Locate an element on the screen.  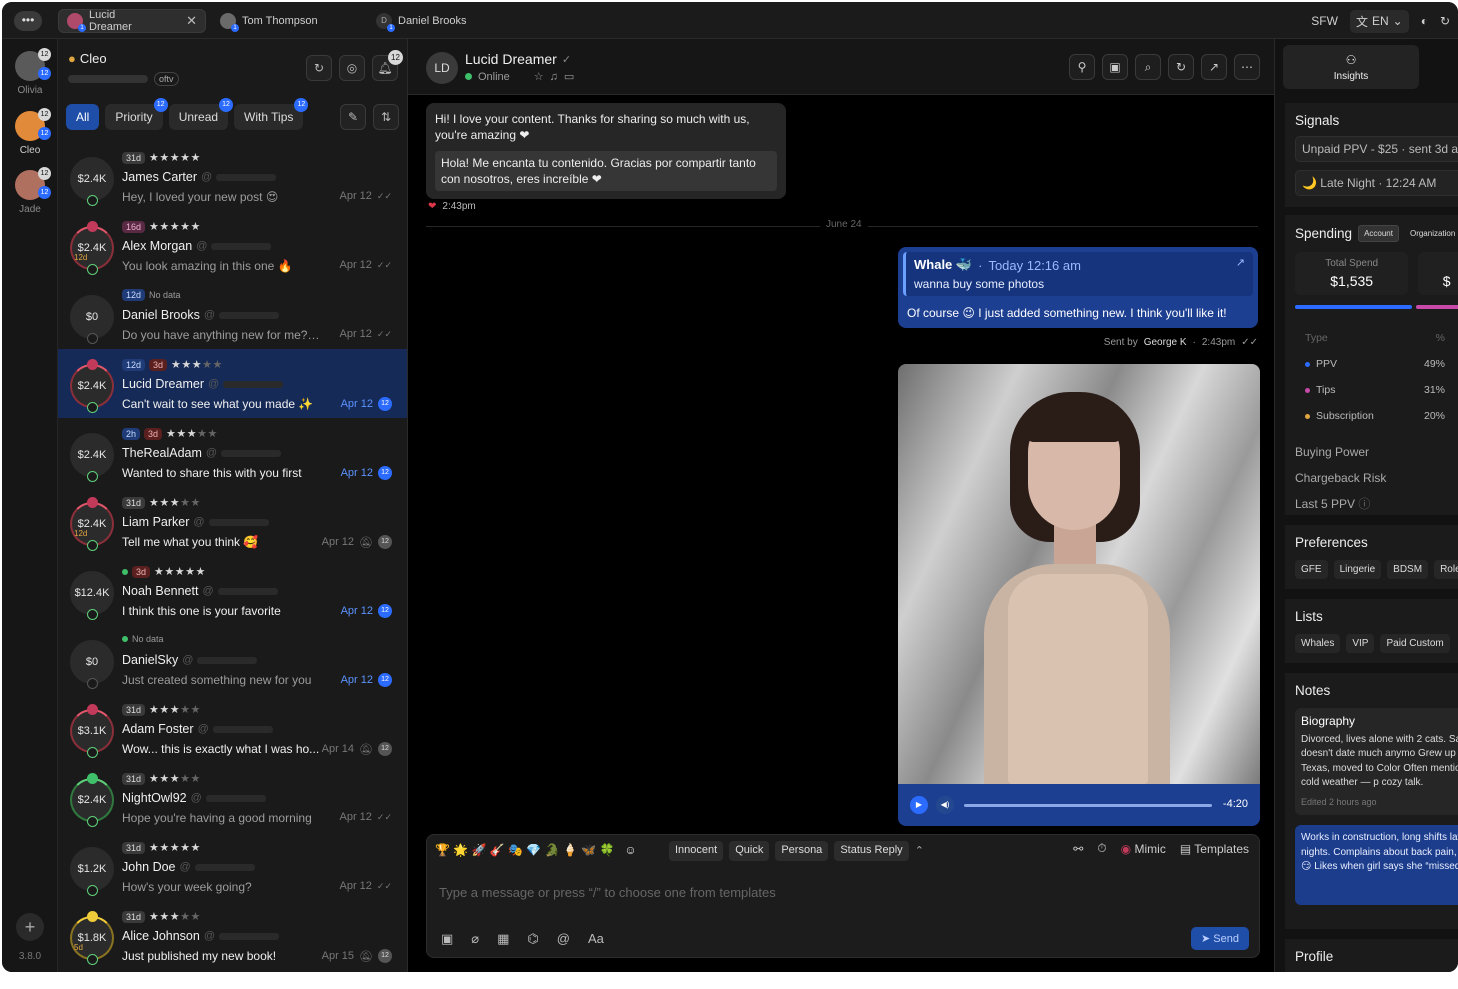
emoji-icon: ☺ is located at coordinates (630, 850).